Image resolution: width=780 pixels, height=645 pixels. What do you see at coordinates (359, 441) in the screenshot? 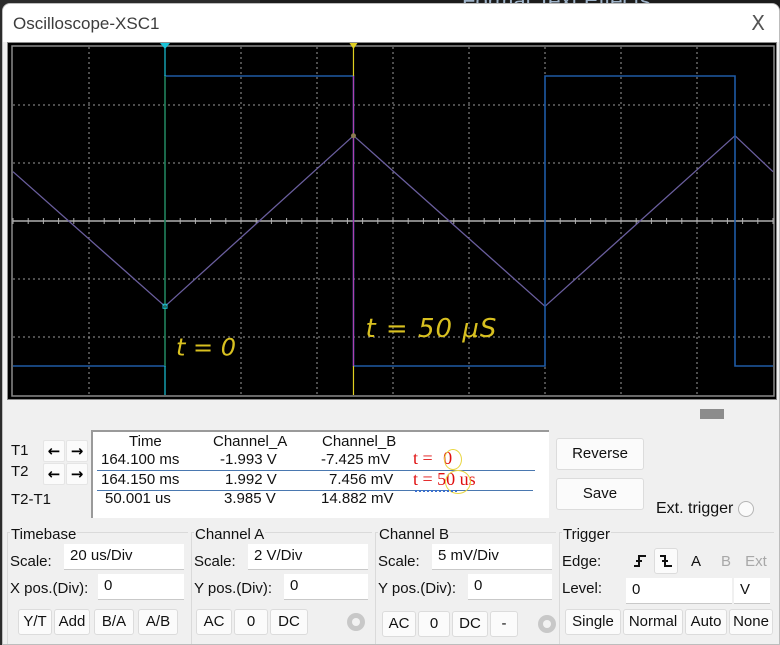
I see `header-channel-b: Channel_B` at bounding box center [359, 441].